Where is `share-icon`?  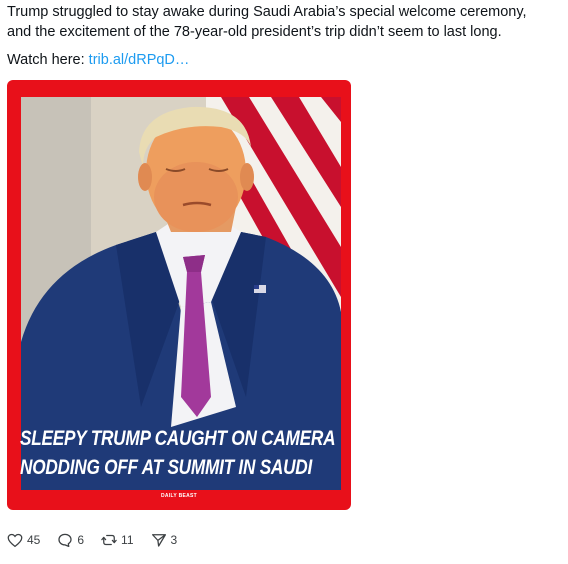 share-icon is located at coordinates (158, 540).